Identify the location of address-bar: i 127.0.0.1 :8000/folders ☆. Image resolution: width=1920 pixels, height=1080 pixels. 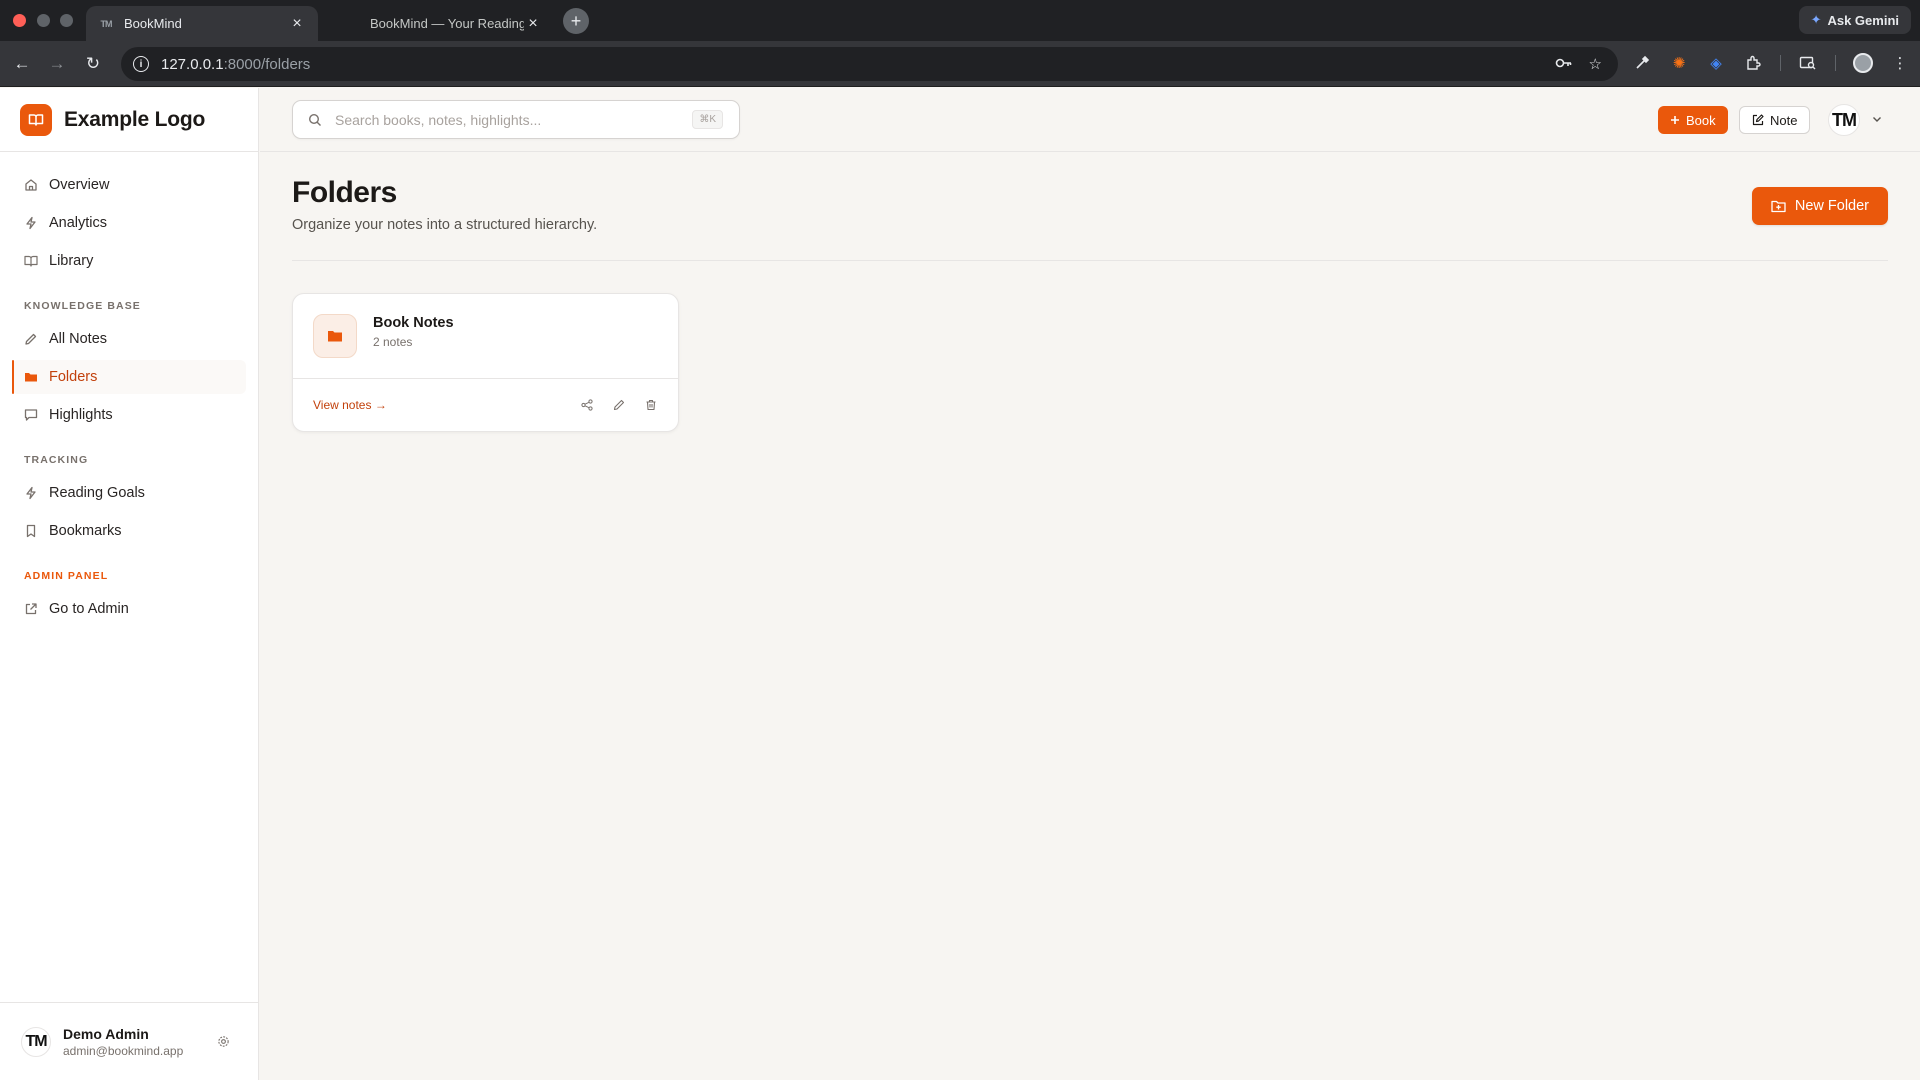
(869, 64).